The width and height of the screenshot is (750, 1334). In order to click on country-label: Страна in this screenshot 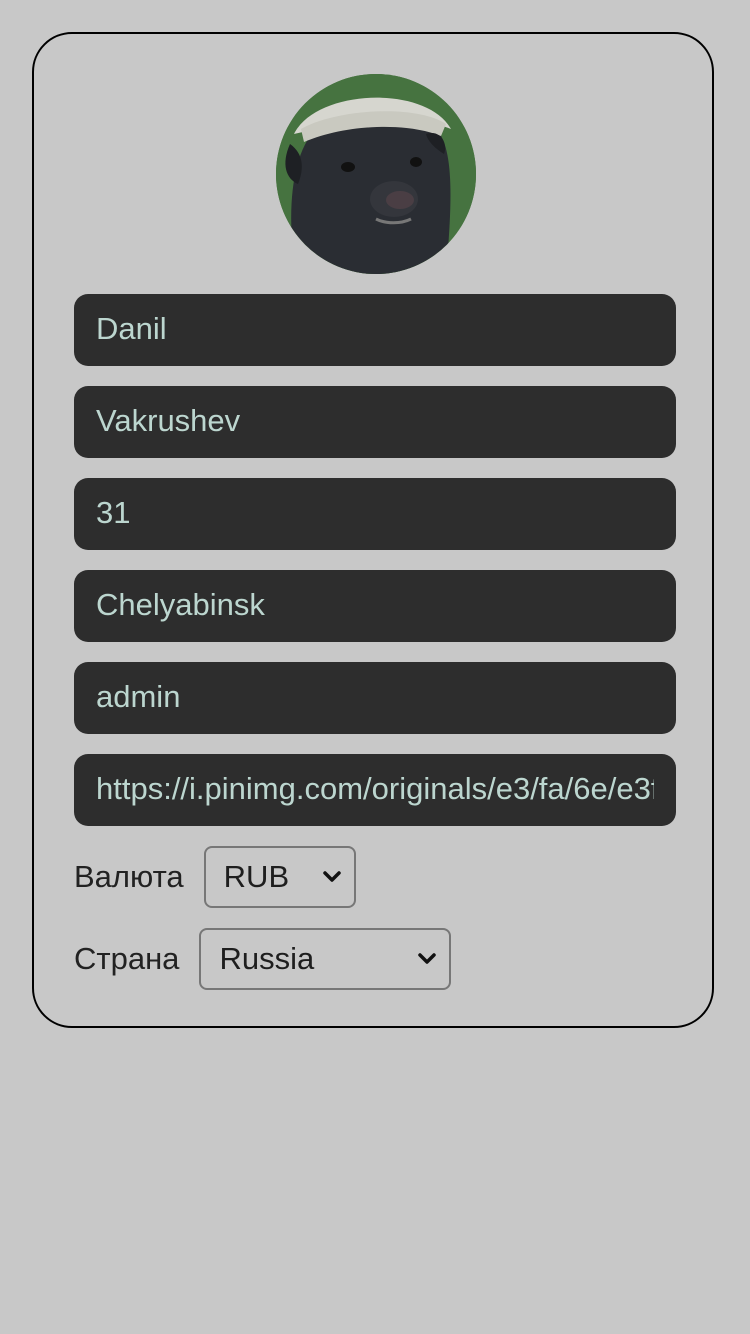, I will do `click(127, 958)`.